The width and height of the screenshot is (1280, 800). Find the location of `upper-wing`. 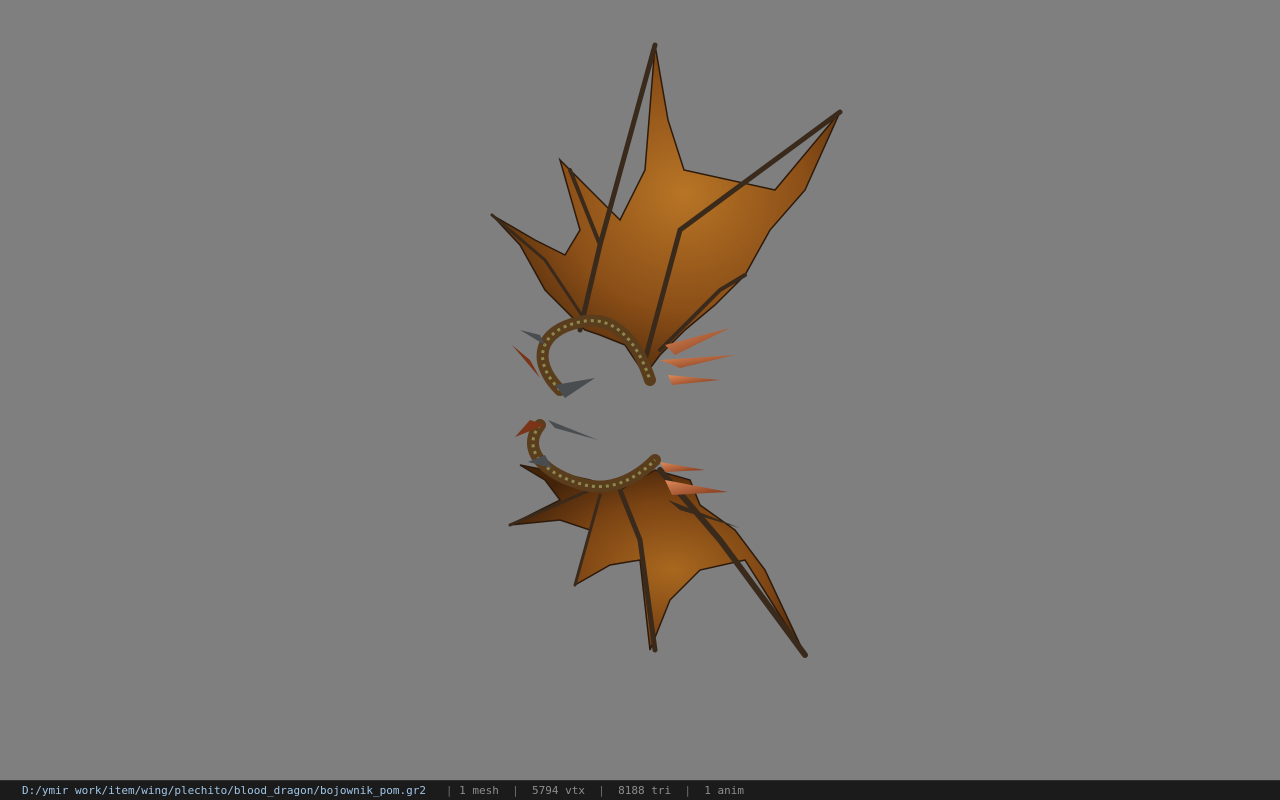

upper-wing is located at coordinates (666, 220).